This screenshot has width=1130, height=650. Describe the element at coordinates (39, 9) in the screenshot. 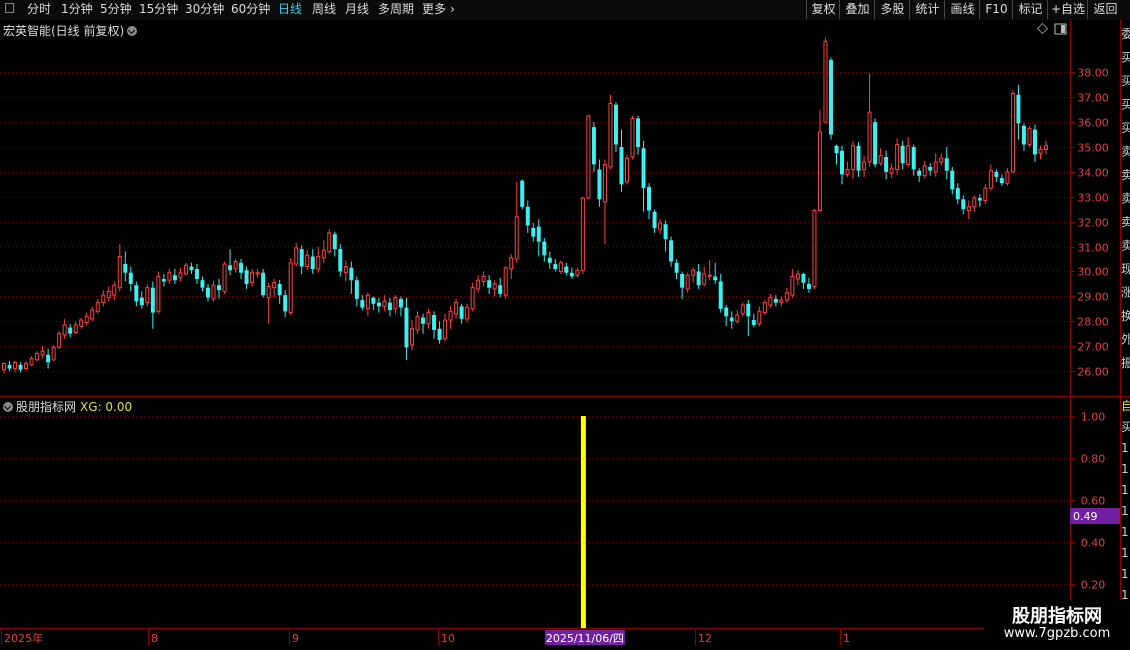

I see `period-tab-0: 分时` at that location.